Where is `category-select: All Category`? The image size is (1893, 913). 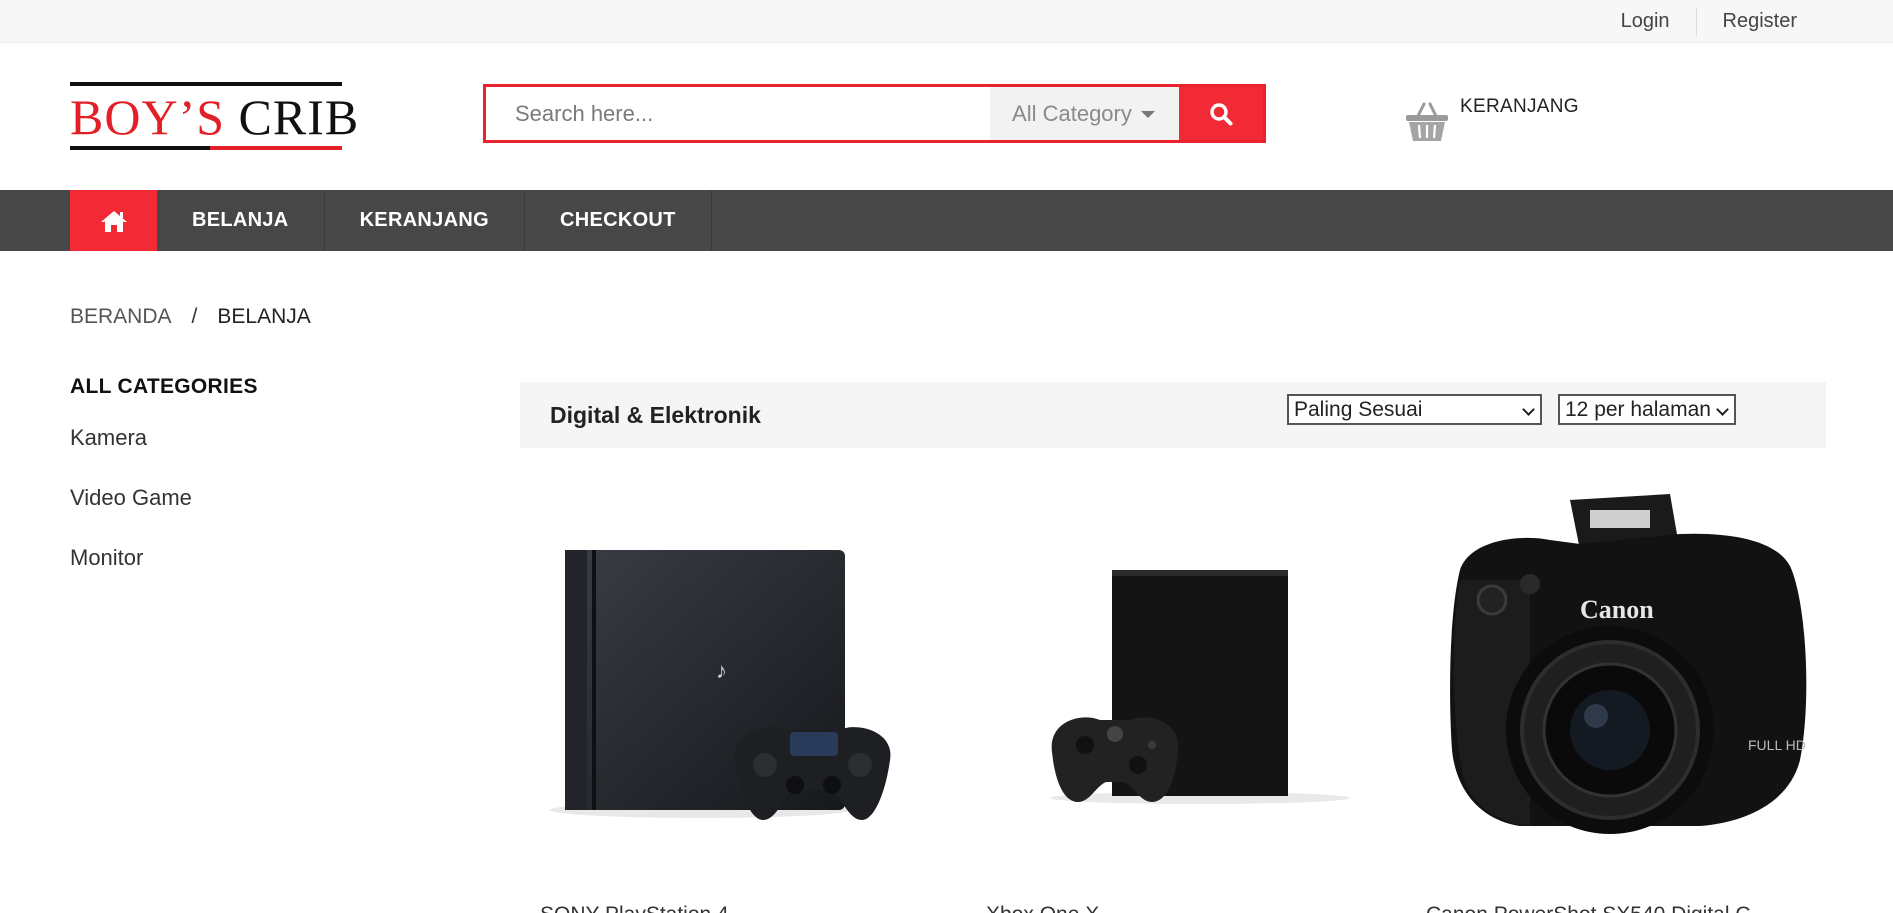 category-select: All Category is located at coordinates (1085, 113).